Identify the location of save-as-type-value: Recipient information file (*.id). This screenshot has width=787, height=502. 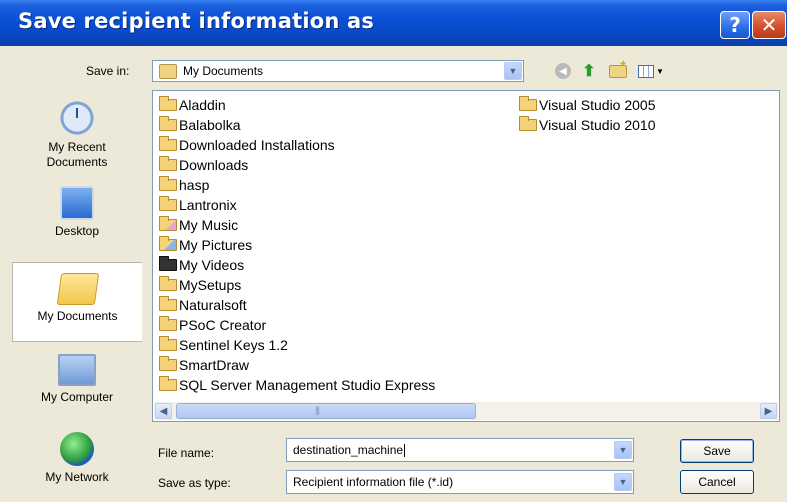
(373, 482).